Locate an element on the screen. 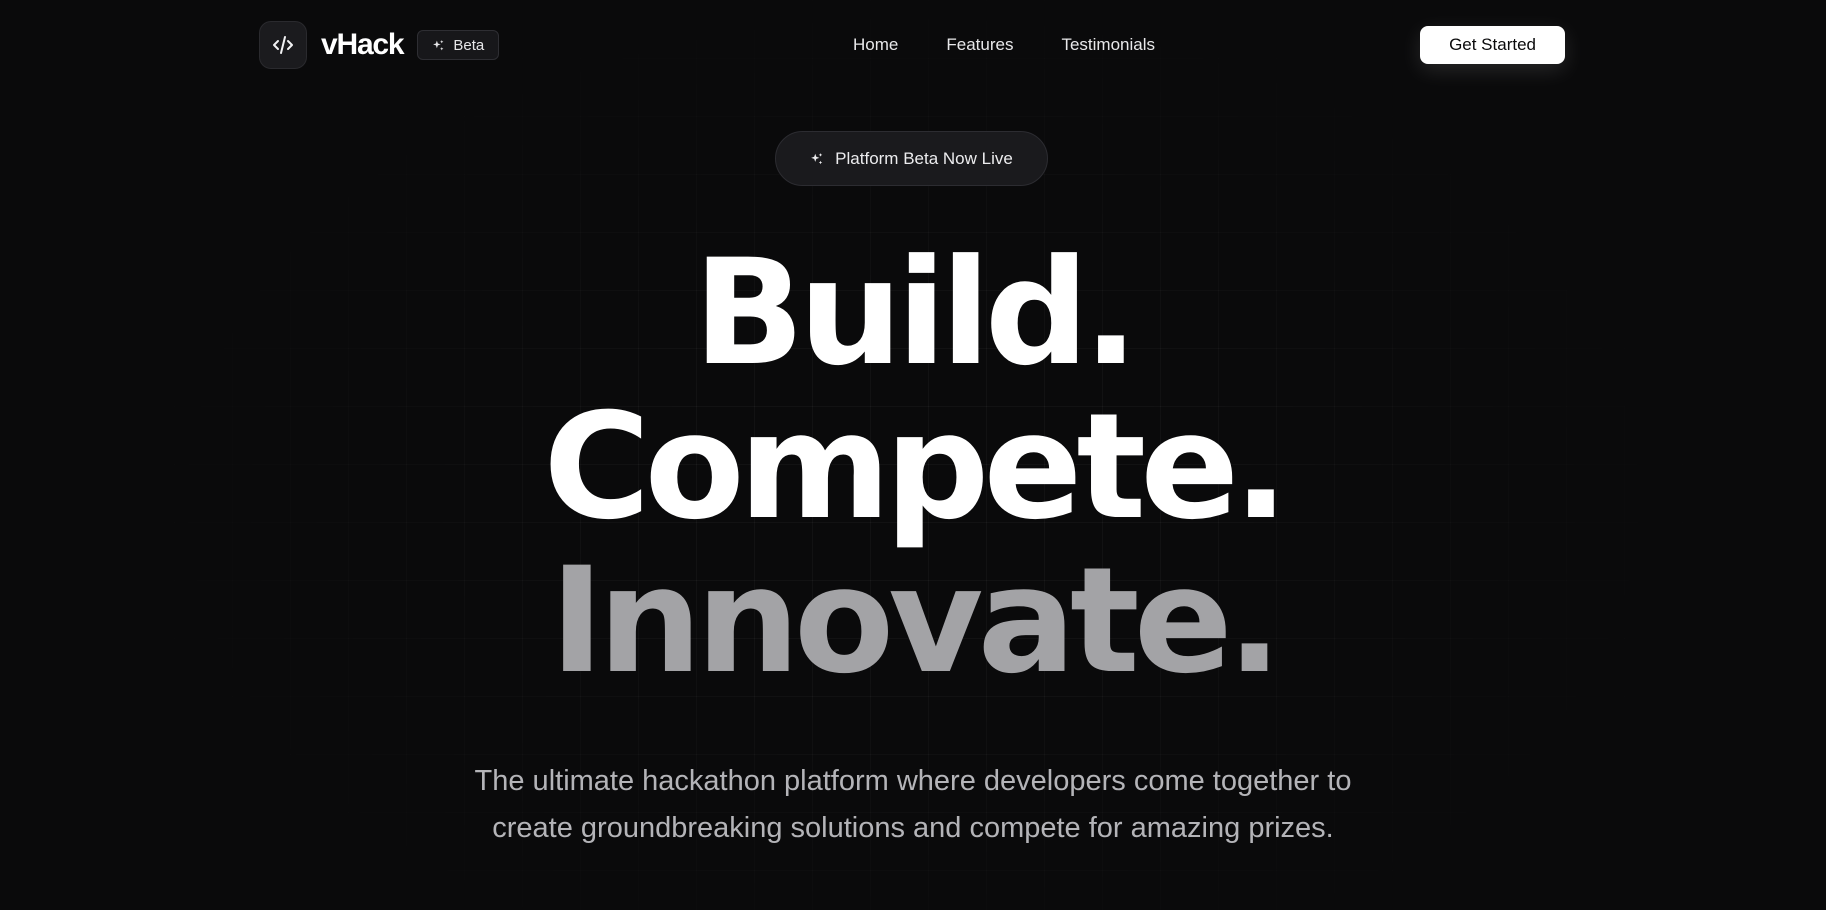  nav-link-features: Features is located at coordinates (979, 45).